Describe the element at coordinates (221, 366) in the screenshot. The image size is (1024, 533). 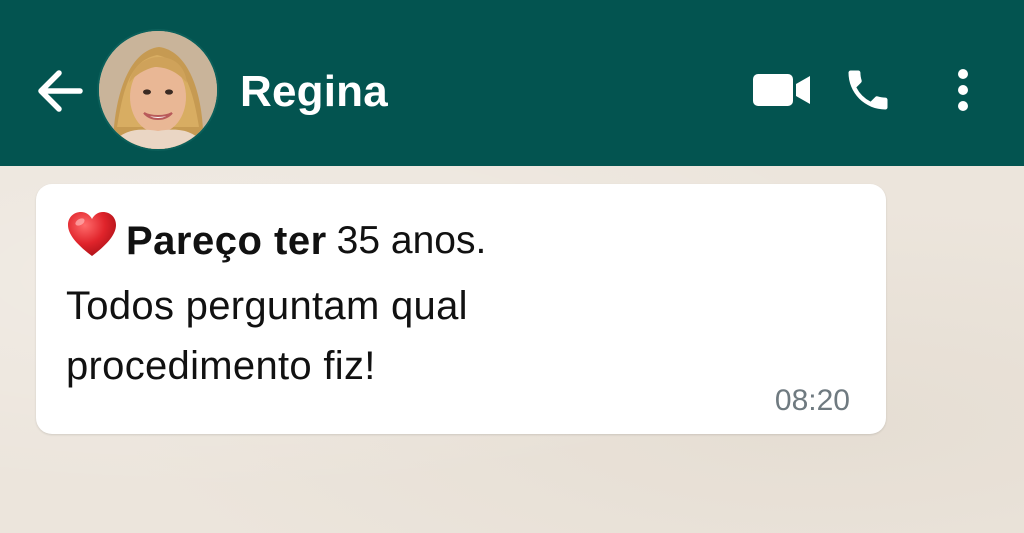
I see `message-line-3: procedimento fiz!` at that location.